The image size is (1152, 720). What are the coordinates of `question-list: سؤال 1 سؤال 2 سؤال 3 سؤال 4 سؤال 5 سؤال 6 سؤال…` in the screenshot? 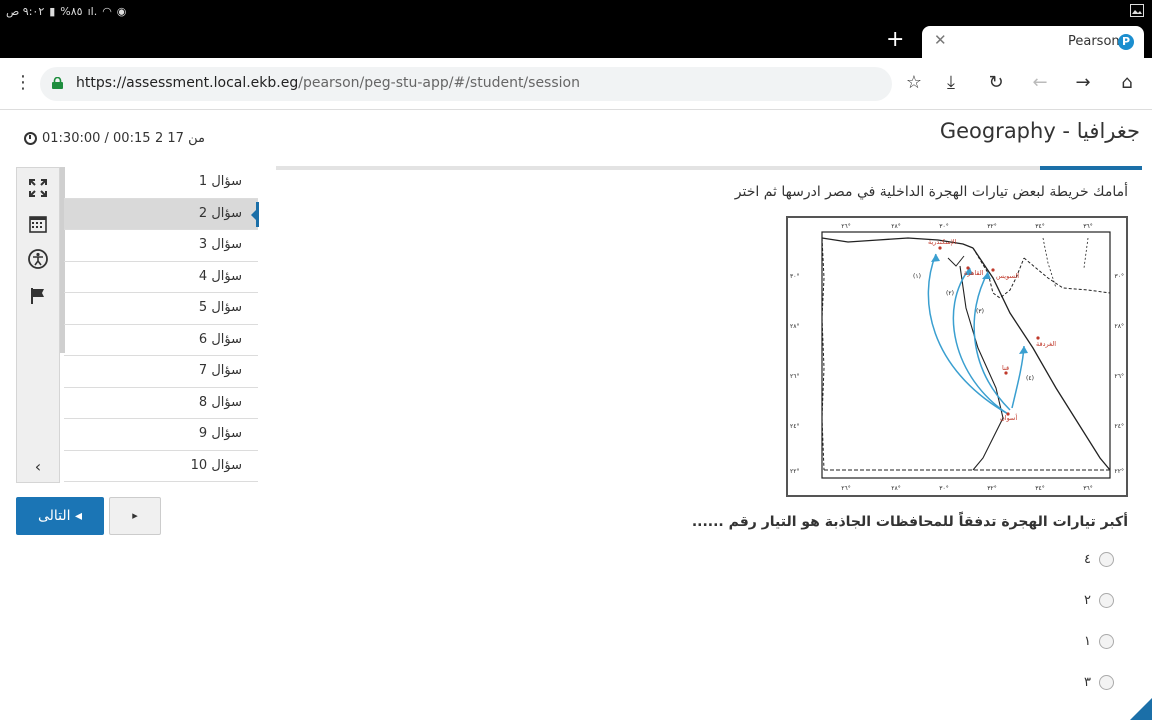 It's located at (161, 324).